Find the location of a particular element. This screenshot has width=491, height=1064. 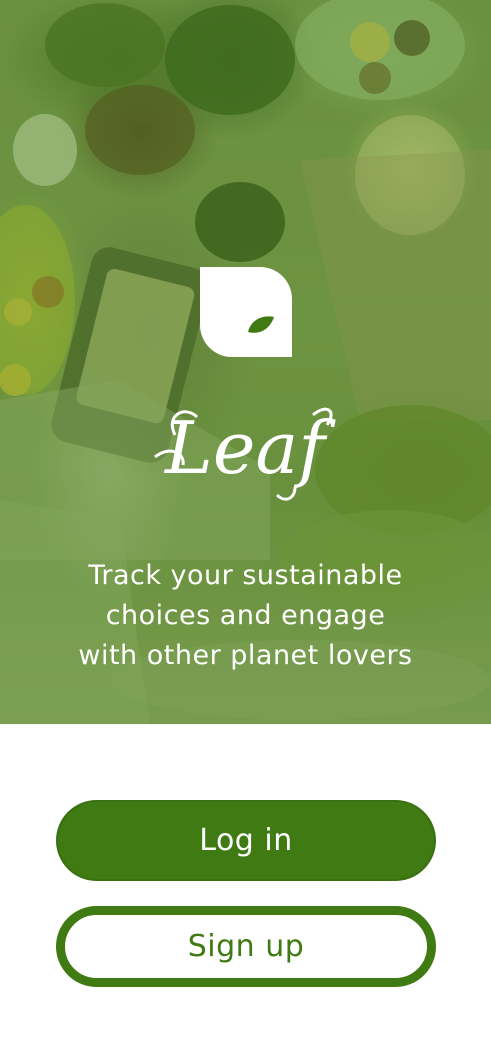

svg-text: Leaf is located at coordinates (249, 448).